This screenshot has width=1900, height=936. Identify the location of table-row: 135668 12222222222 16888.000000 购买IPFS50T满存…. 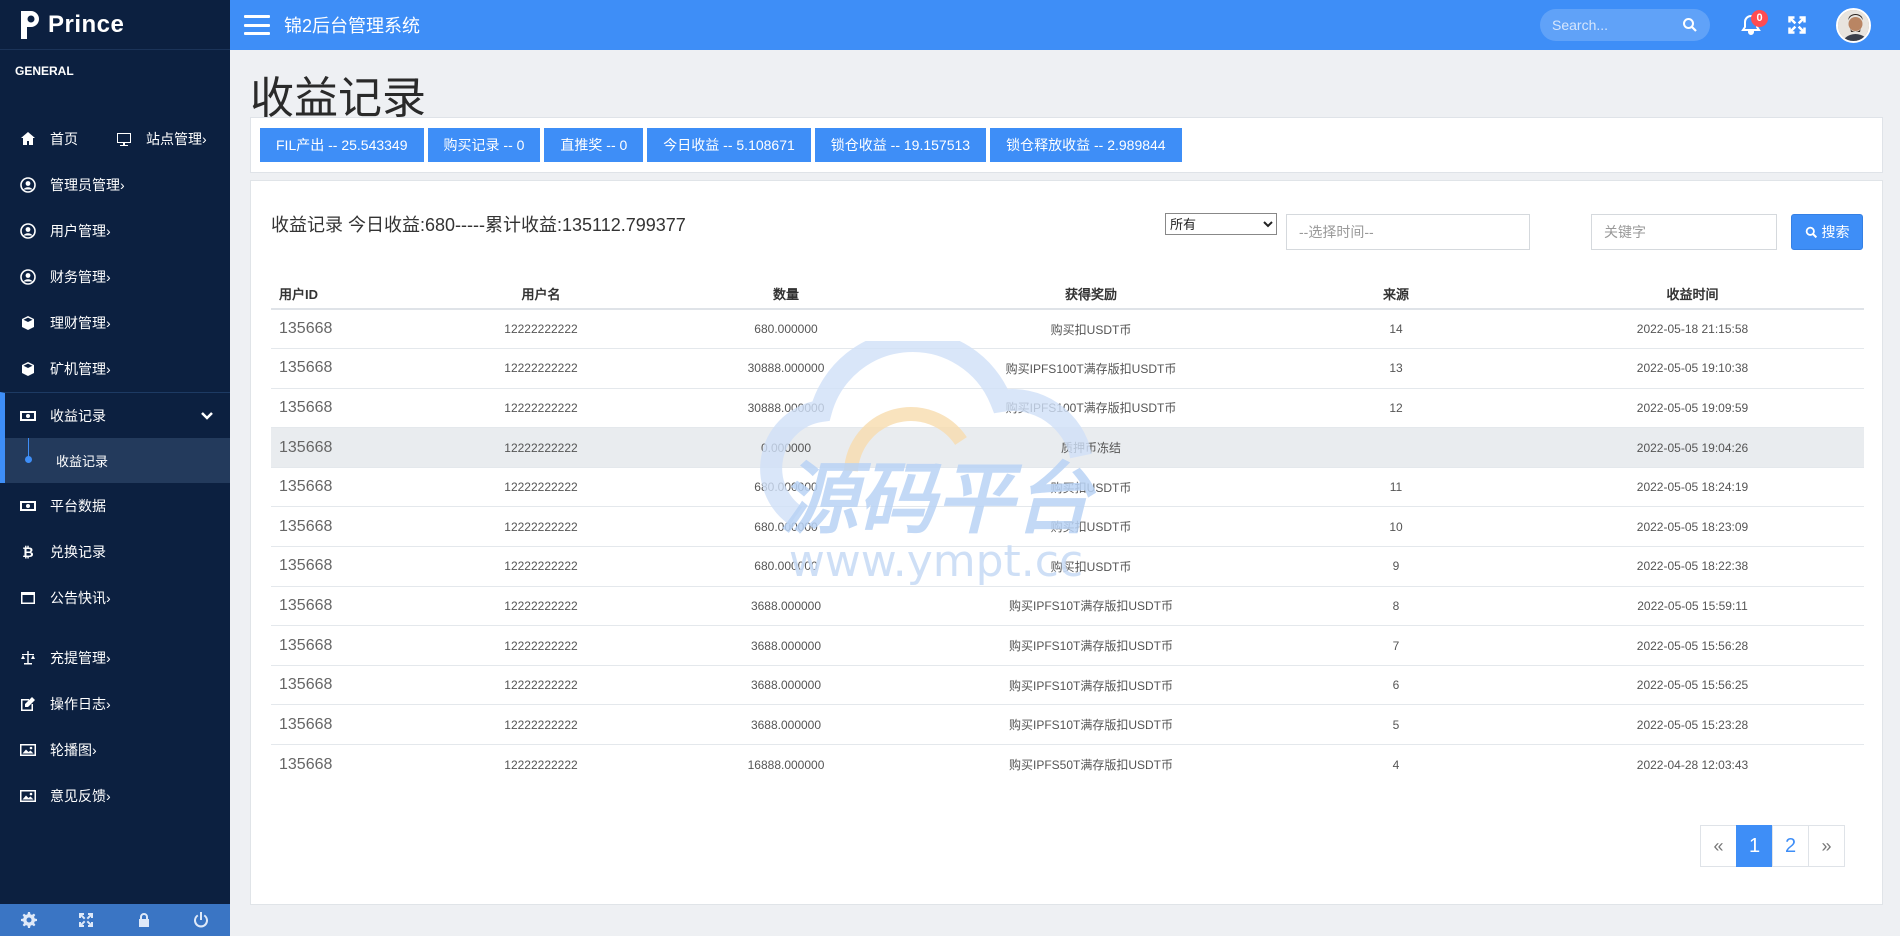
(1067, 765).